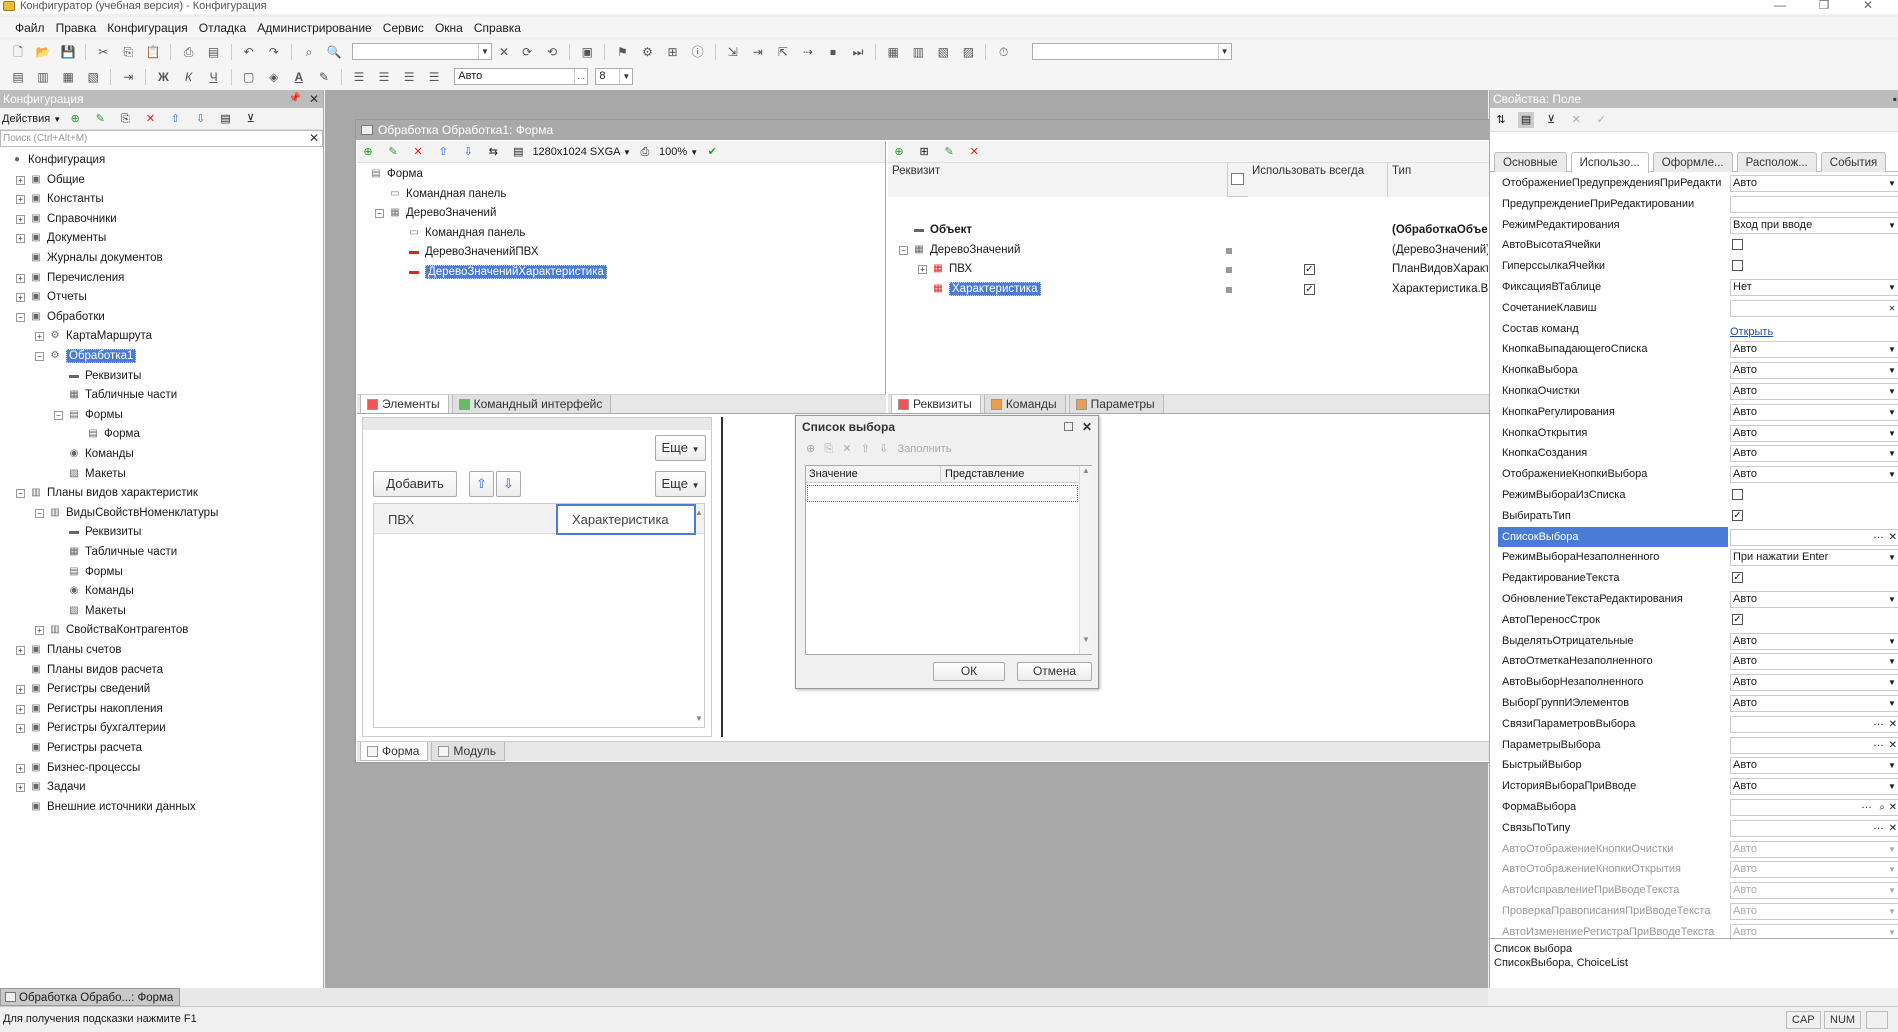 The width and height of the screenshot is (1898, 1032). Describe the element at coordinates (1814, 807) in the screenshot. I see `property-value: ✕ … ⌕` at that location.